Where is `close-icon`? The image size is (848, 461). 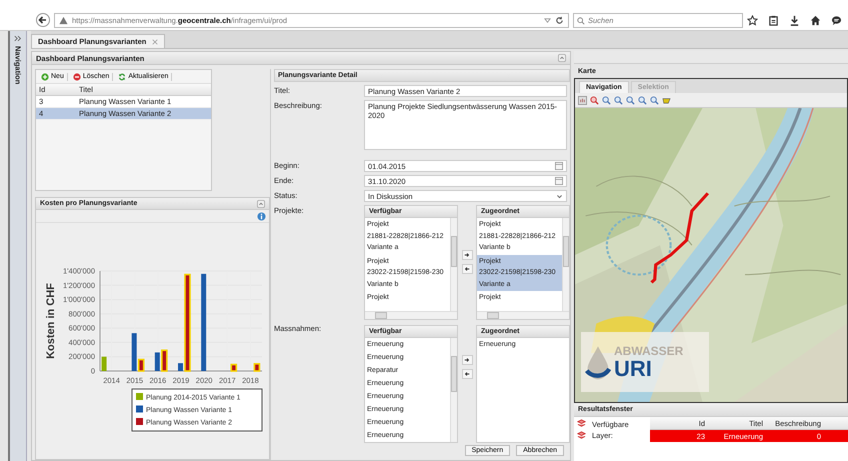 close-icon is located at coordinates (155, 41).